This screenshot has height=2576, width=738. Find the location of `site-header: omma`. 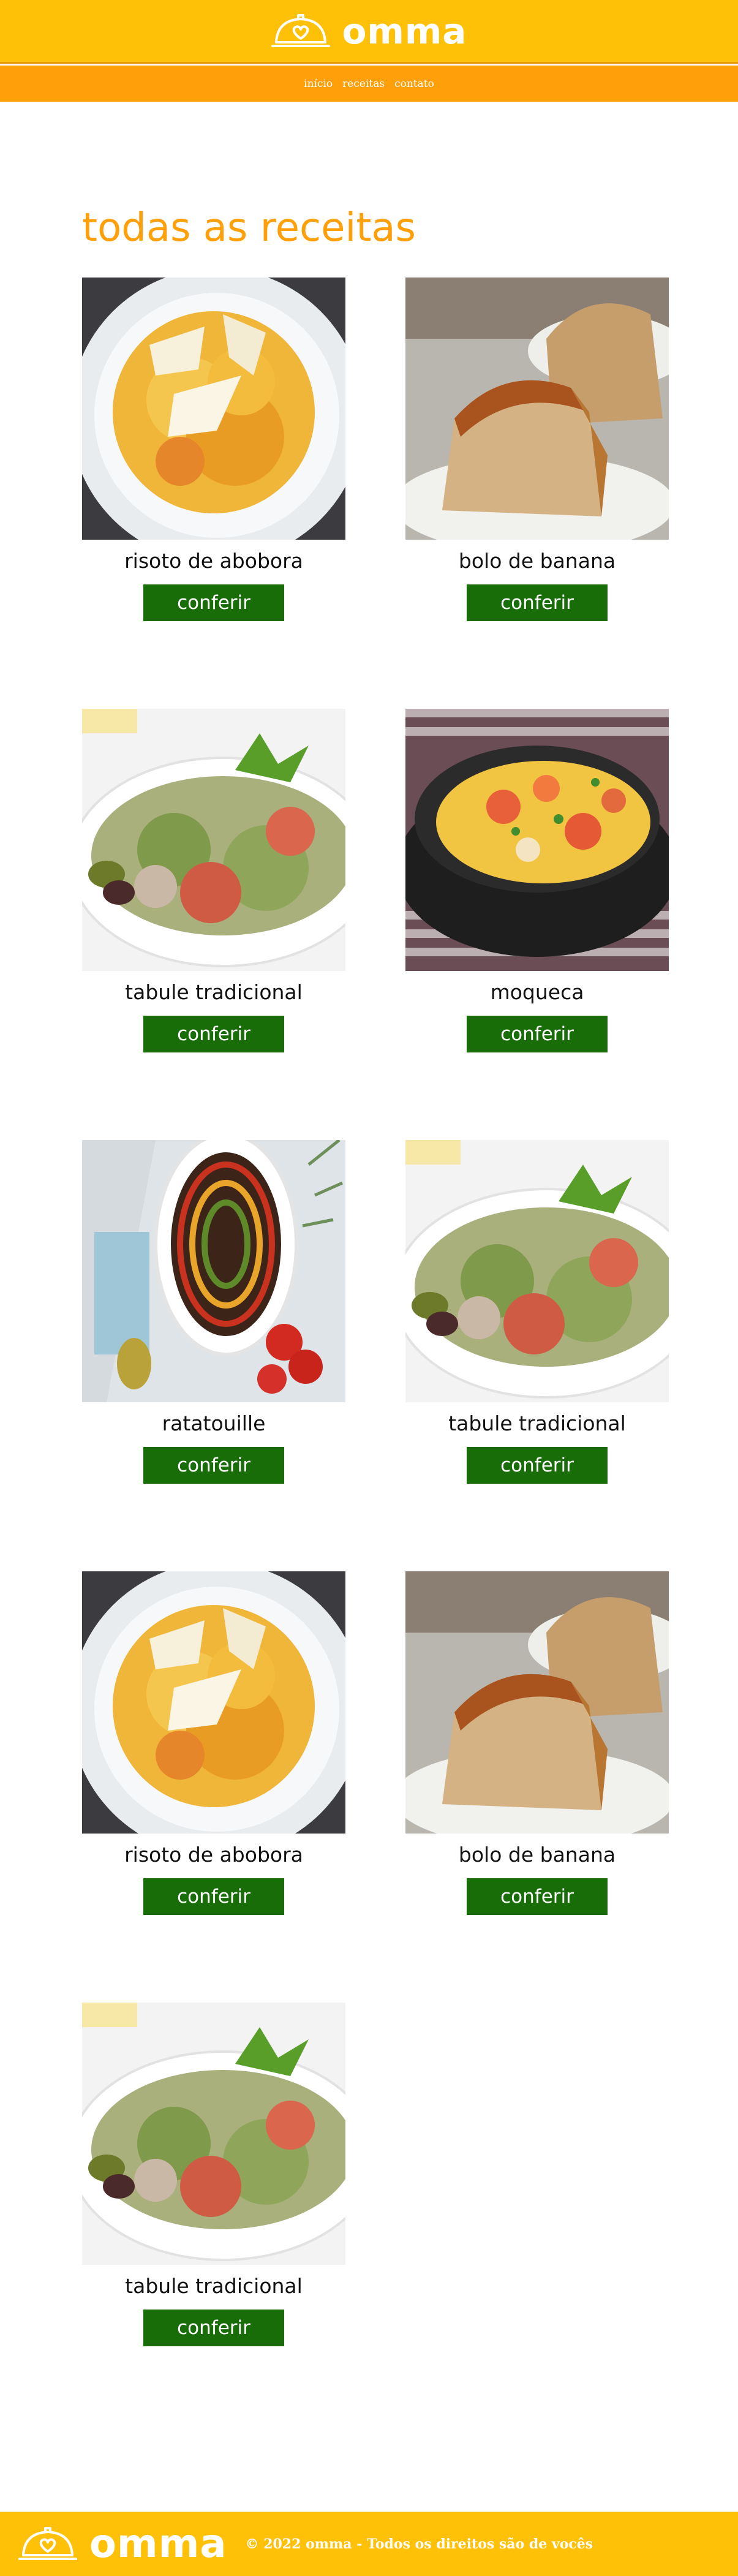

site-header: omma is located at coordinates (369, 32).